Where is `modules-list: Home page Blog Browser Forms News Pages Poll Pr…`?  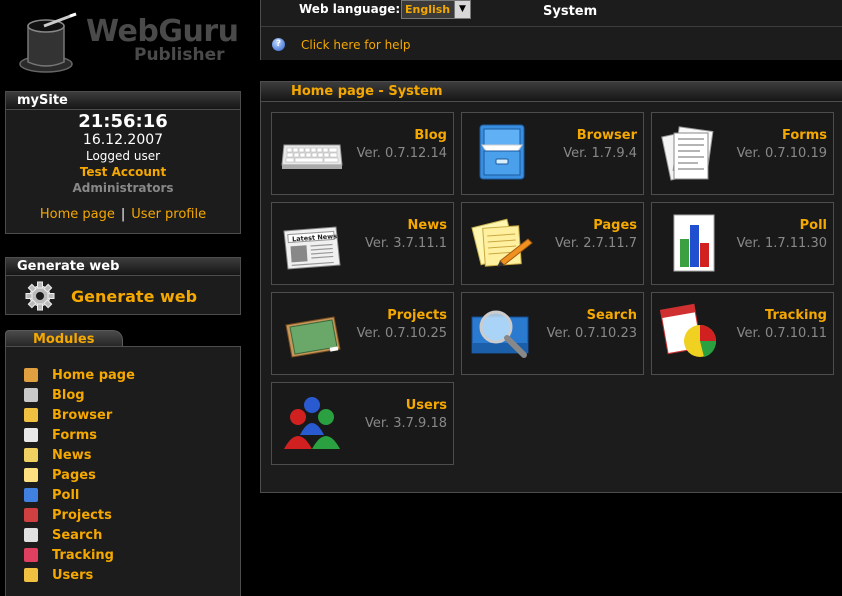
modules-list: Home page Blog Browser Forms News Pages Poll Pr… is located at coordinates (123, 466).